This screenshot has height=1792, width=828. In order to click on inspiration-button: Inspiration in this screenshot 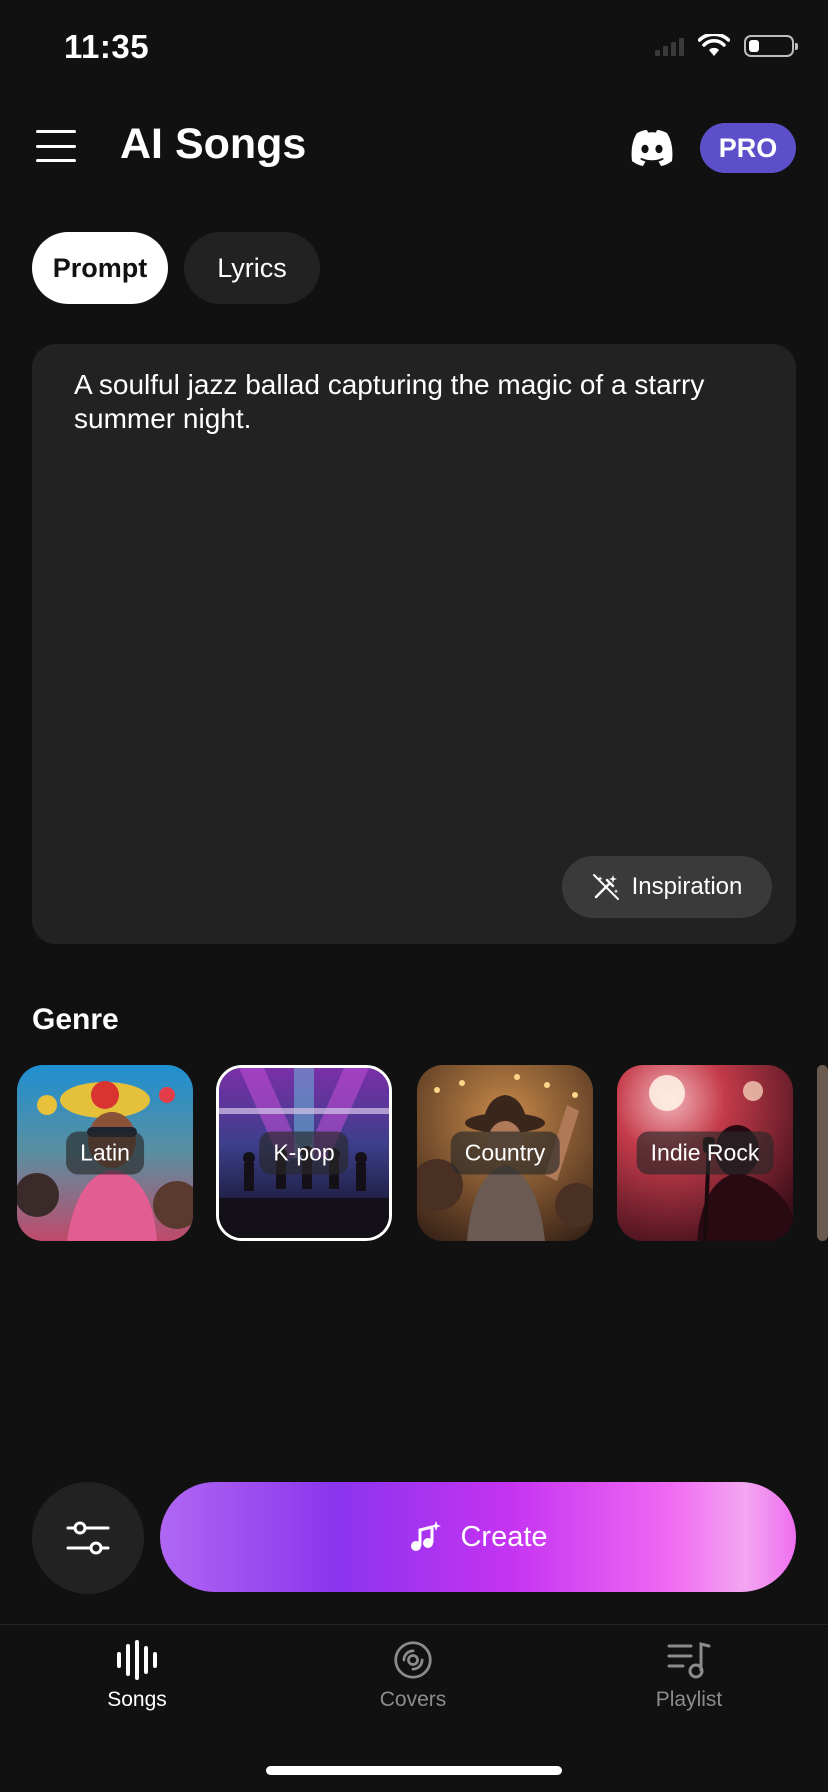, I will do `click(667, 887)`.